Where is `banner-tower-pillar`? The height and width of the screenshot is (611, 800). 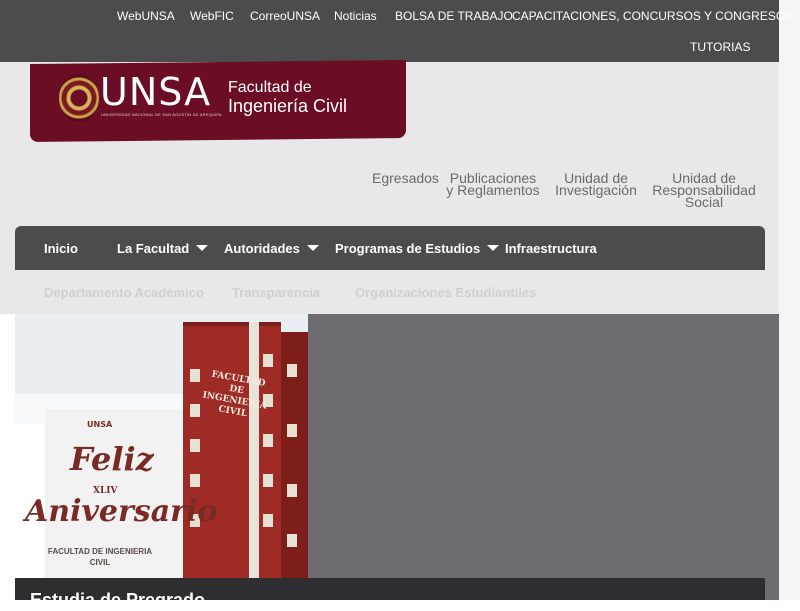
banner-tower-pillar is located at coordinates (254, 461).